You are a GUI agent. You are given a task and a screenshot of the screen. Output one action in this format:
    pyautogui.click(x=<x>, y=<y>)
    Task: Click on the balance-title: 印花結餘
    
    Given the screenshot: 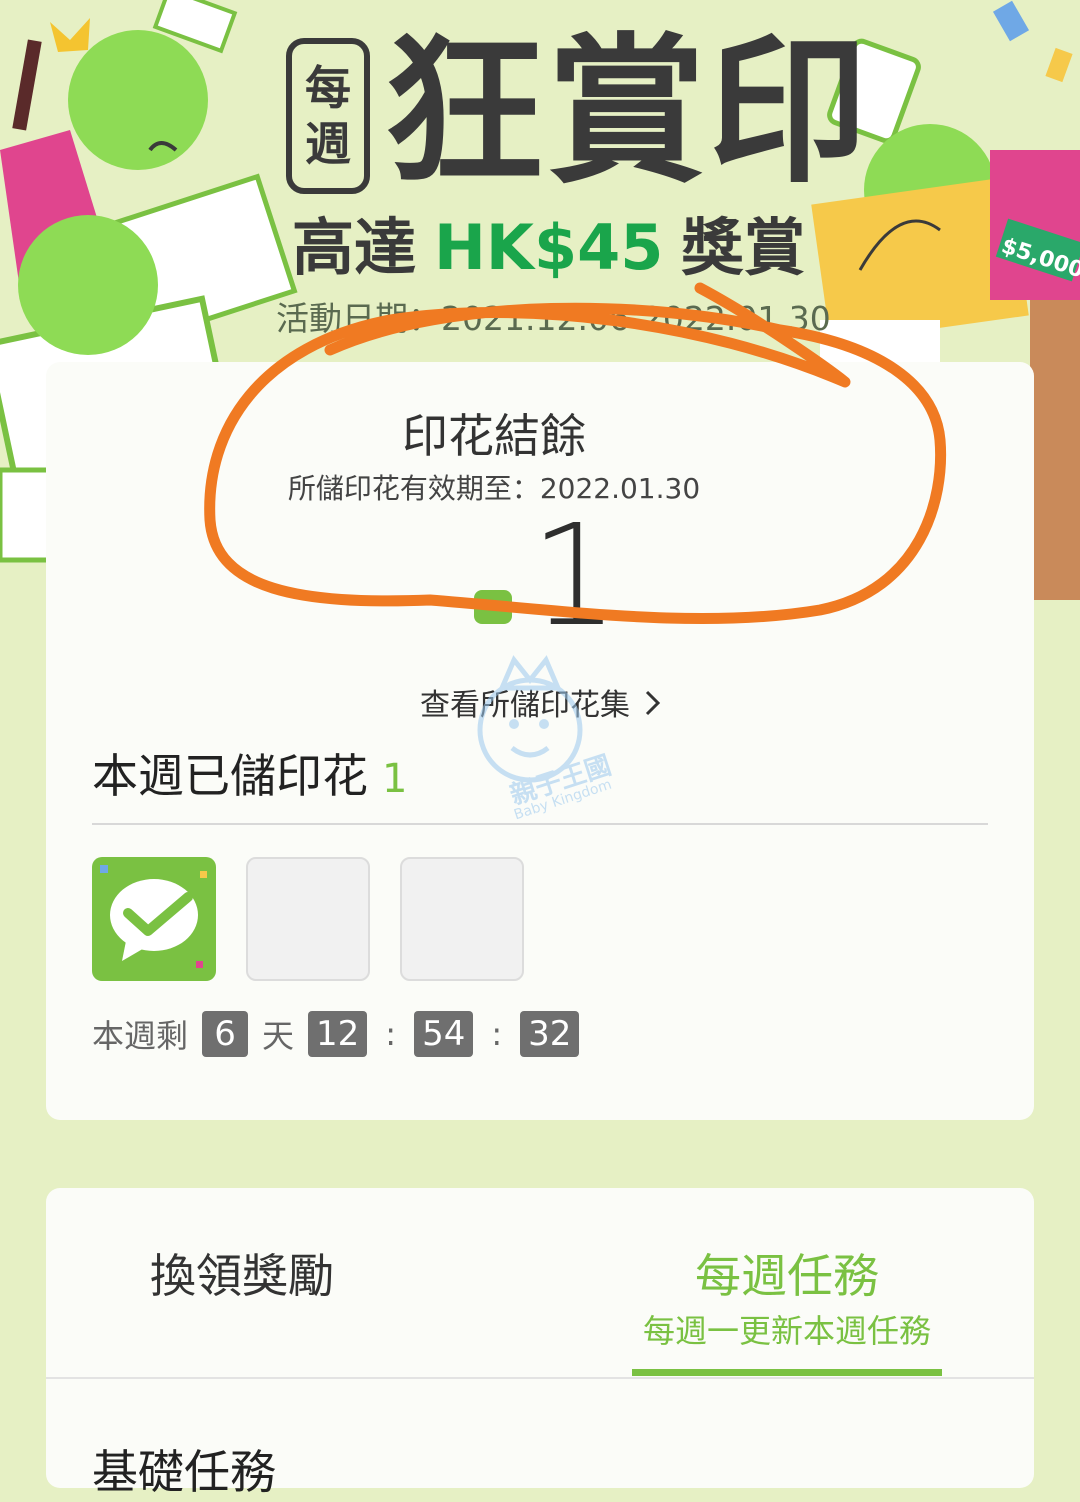 What is the action you would take?
    pyautogui.click(x=494, y=436)
    